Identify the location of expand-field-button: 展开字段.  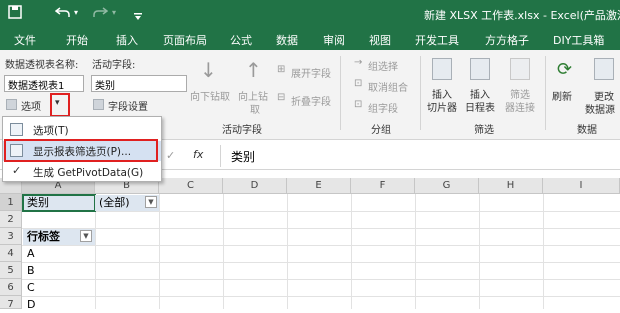
(311, 72).